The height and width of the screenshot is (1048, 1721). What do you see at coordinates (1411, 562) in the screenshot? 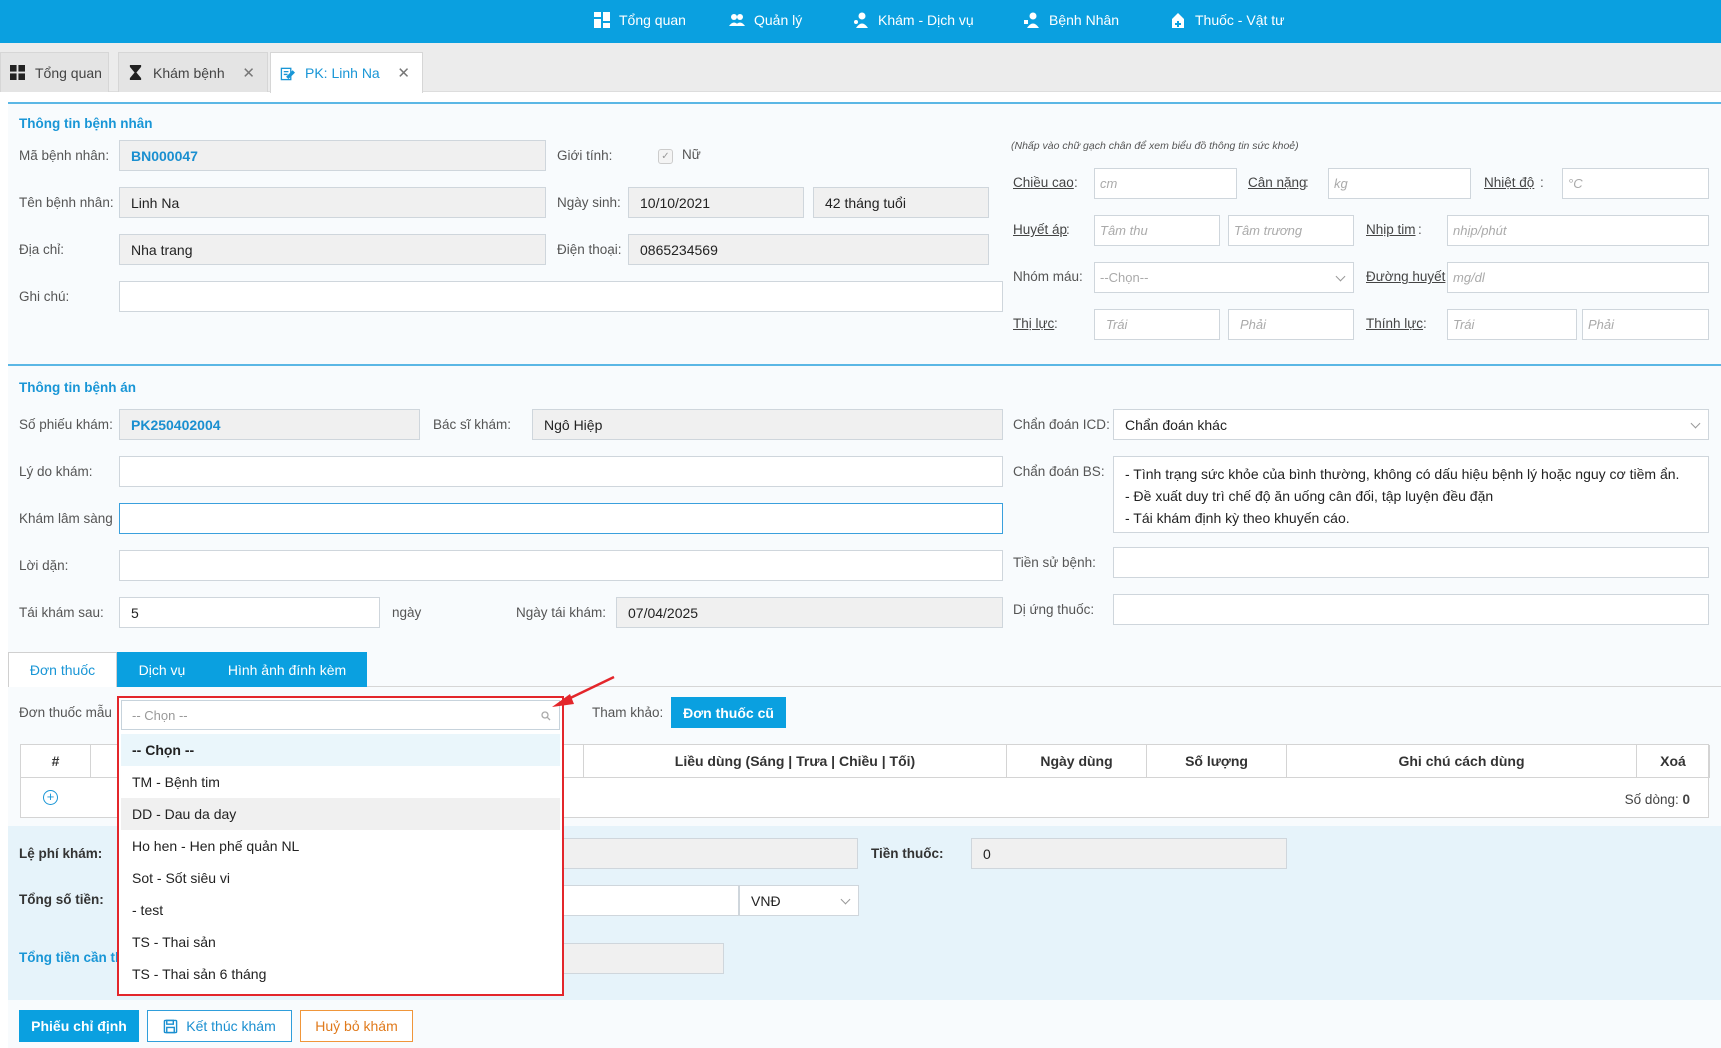
I see `history-field` at bounding box center [1411, 562].